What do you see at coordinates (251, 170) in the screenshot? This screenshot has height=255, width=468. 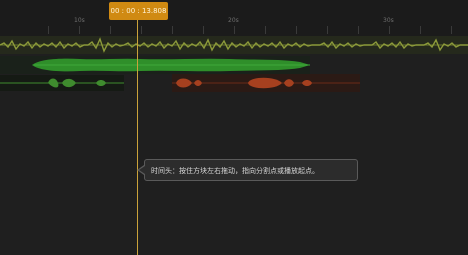 I see `playhead-tooltip: 时间头：按住方块左右拖动，指向分割点或播放起点。` at bounding box center [251, 170].